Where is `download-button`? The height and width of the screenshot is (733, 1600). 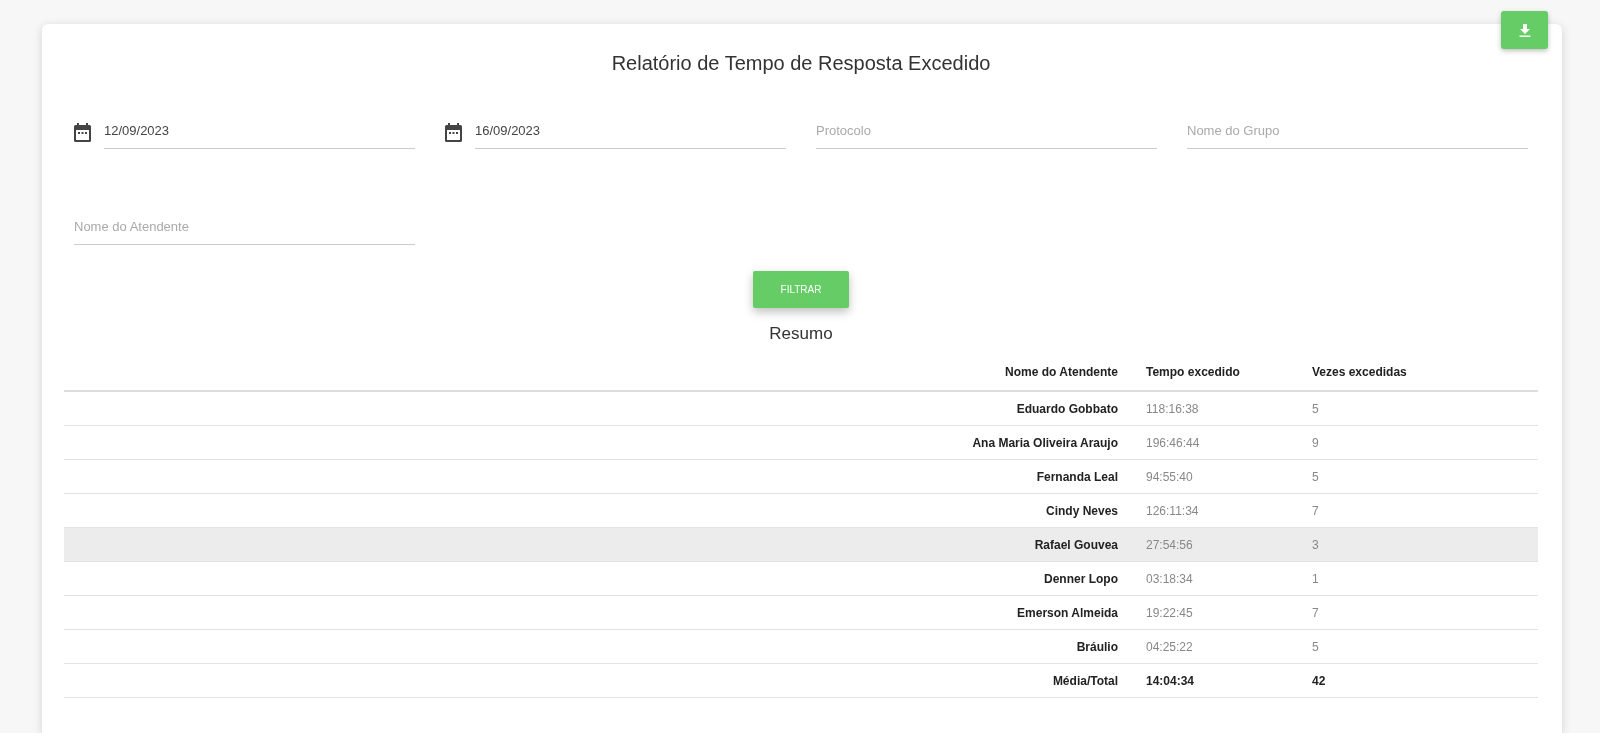 download-button is located at coordinates (1524, 30).